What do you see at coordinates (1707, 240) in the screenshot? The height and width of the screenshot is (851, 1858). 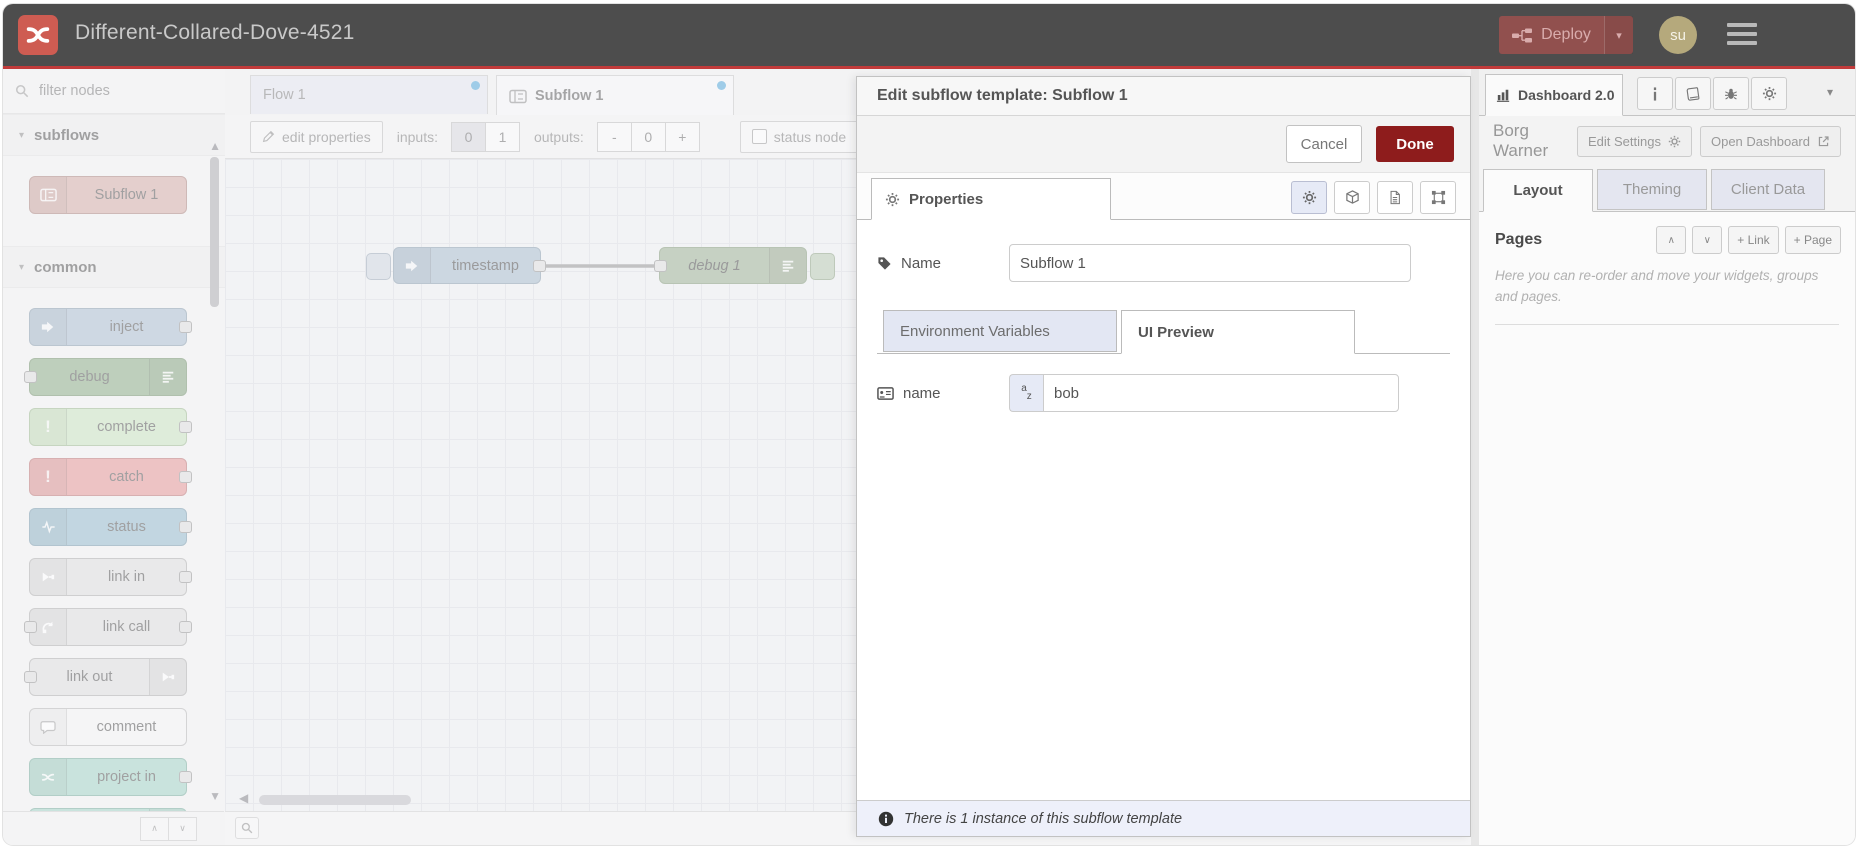 I see `expand-all-button: ∨` at bounding box center [1707, 240].